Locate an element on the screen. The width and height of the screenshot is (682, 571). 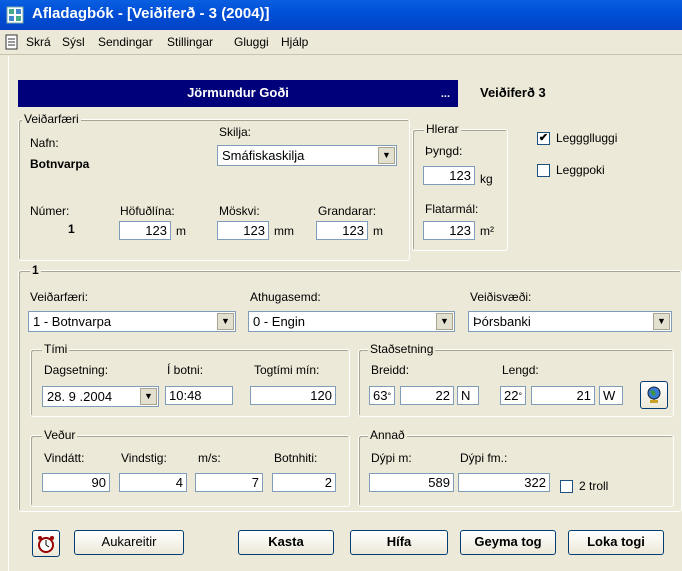
latitude-degrees-input: 63° is located at coordinates (382, 395).